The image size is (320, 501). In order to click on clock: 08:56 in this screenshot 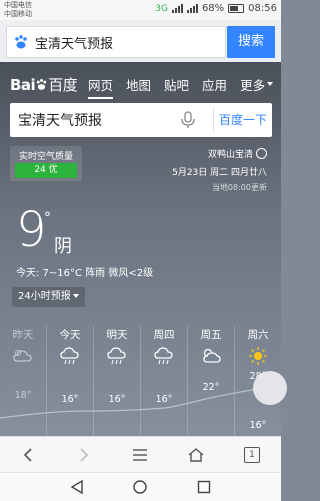, I will do `click(262, 8)`.